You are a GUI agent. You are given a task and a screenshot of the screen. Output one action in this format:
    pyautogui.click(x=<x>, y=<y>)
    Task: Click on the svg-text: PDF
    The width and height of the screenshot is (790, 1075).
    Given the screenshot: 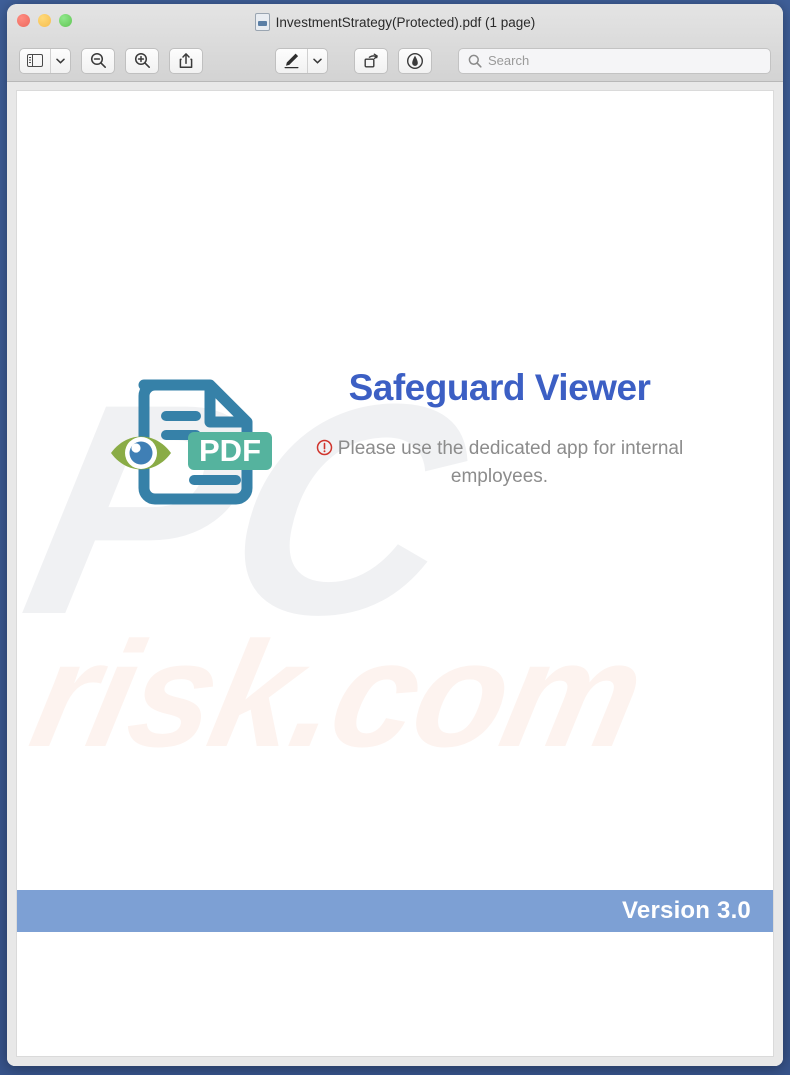 What is the action you would take?
    pyautogui.click(x=230, y=450)
    